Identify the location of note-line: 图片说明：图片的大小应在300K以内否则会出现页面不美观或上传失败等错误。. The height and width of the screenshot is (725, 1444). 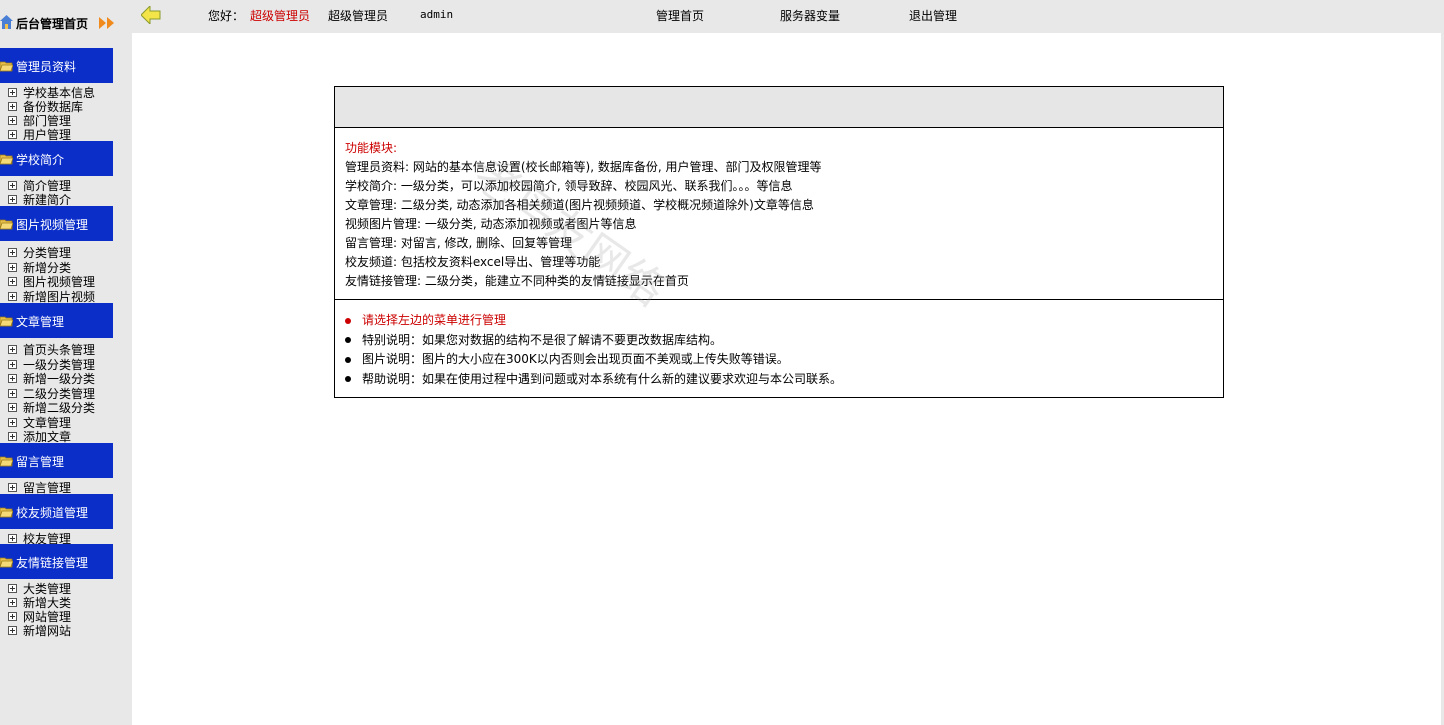
(593, 360).